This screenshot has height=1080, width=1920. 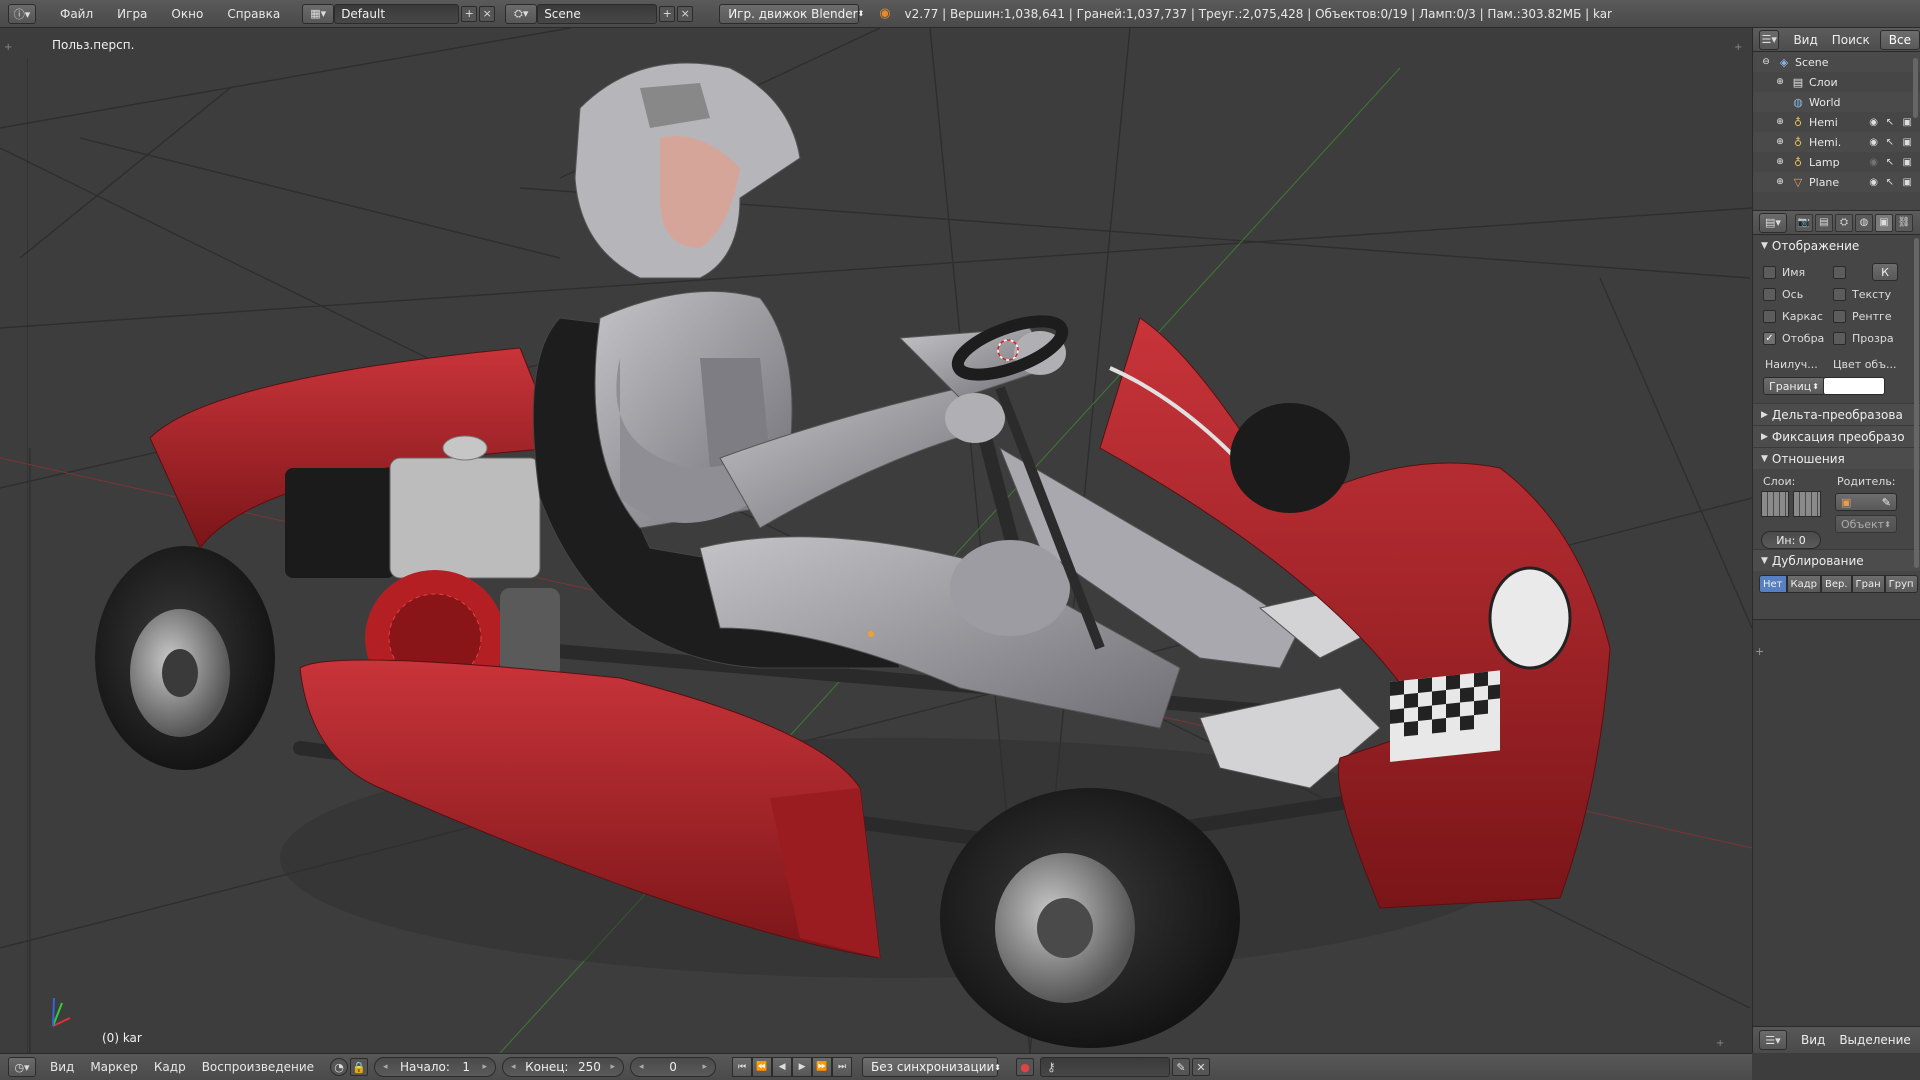 What do you see at coordinates (1915, 88) in the screenshot?
I see `outliner-scrollbar` at bounding box center [1915, 88].